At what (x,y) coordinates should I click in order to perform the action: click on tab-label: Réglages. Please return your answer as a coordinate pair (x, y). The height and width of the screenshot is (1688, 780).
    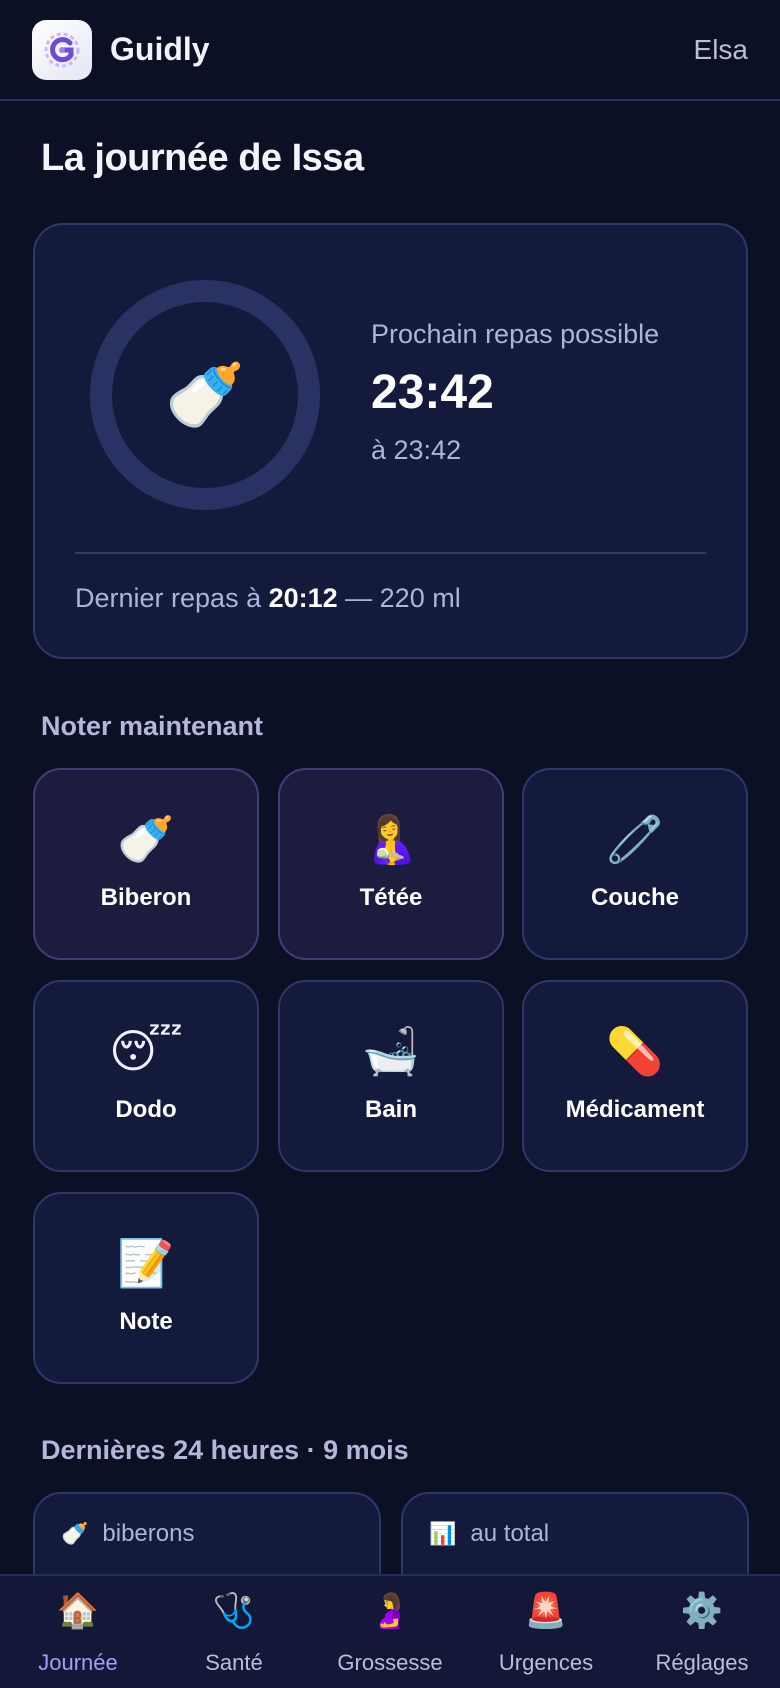
    Looking at the image, I should click on (702, 1662).